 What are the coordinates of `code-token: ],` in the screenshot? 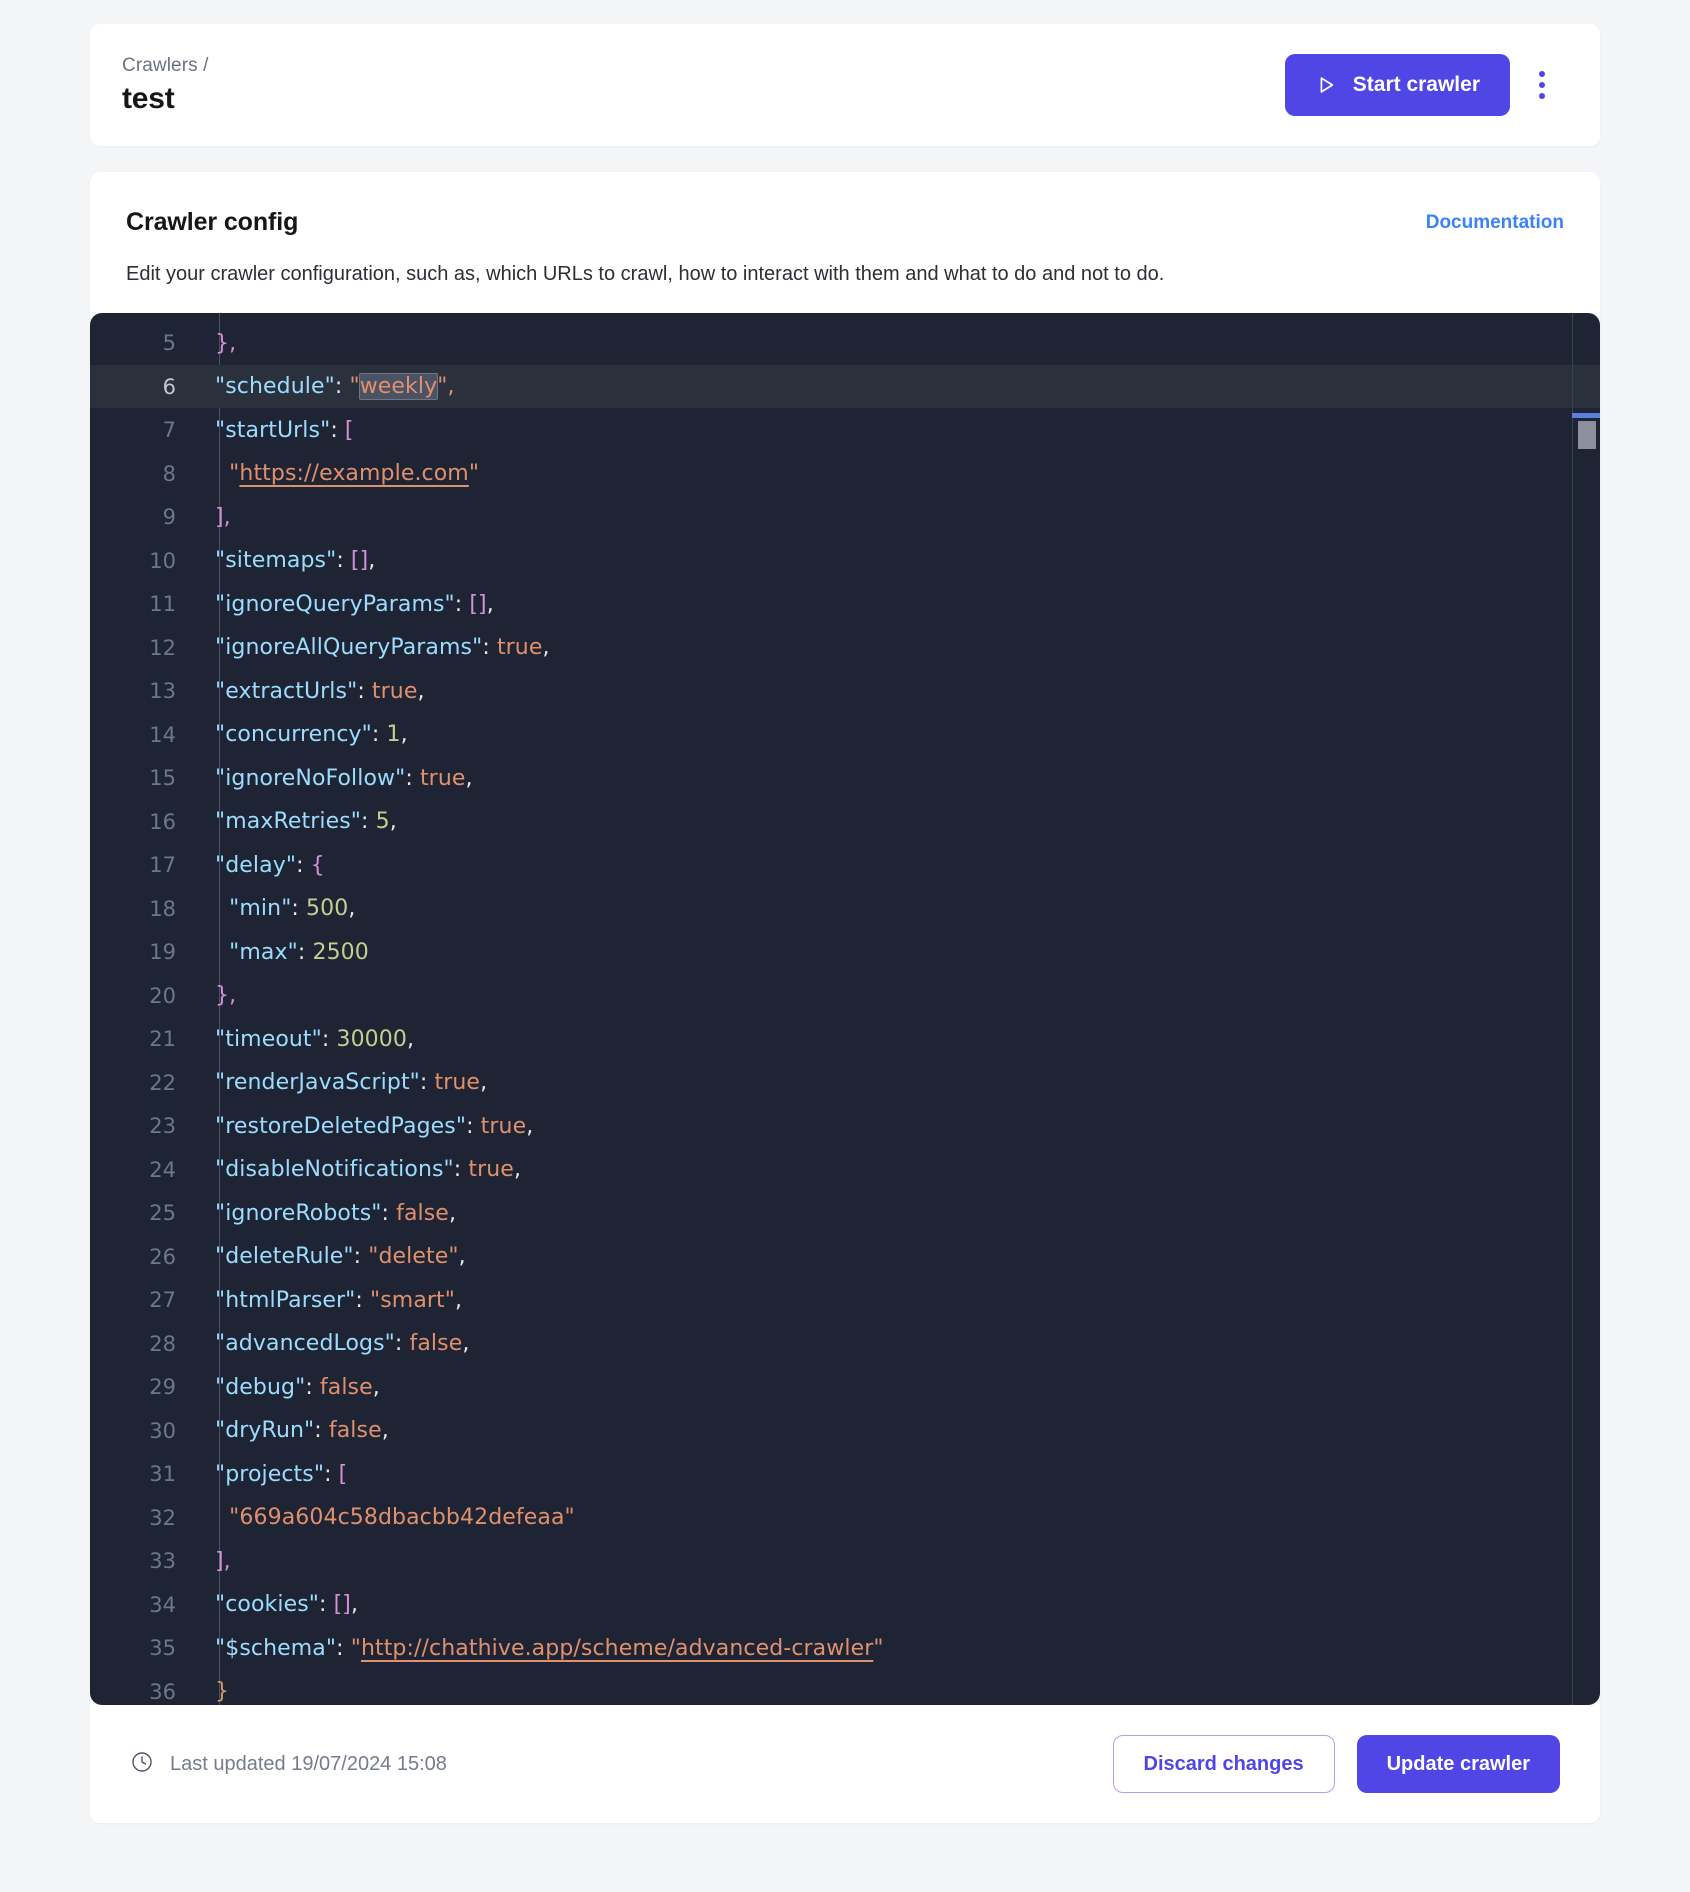 It's located at (223, 517).